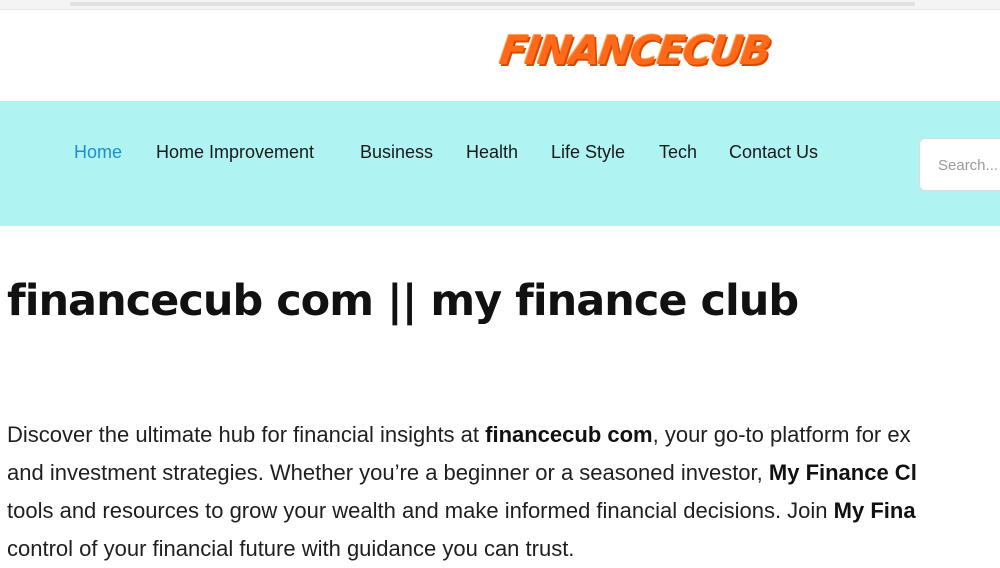 The image size is (1000, 568). I want to click on nav-item-home: Home, so click(98, 152).